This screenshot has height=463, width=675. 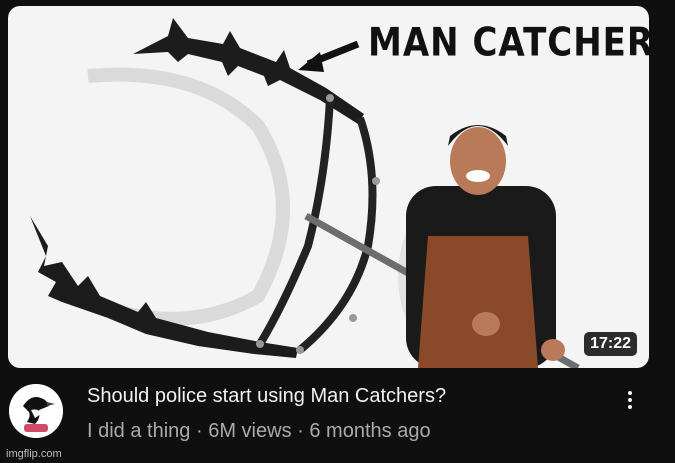 What do you see at coordinates (610, 344) in the screenshot?
I see `duration-badge: 17:22` at bounding box center [610, 344].